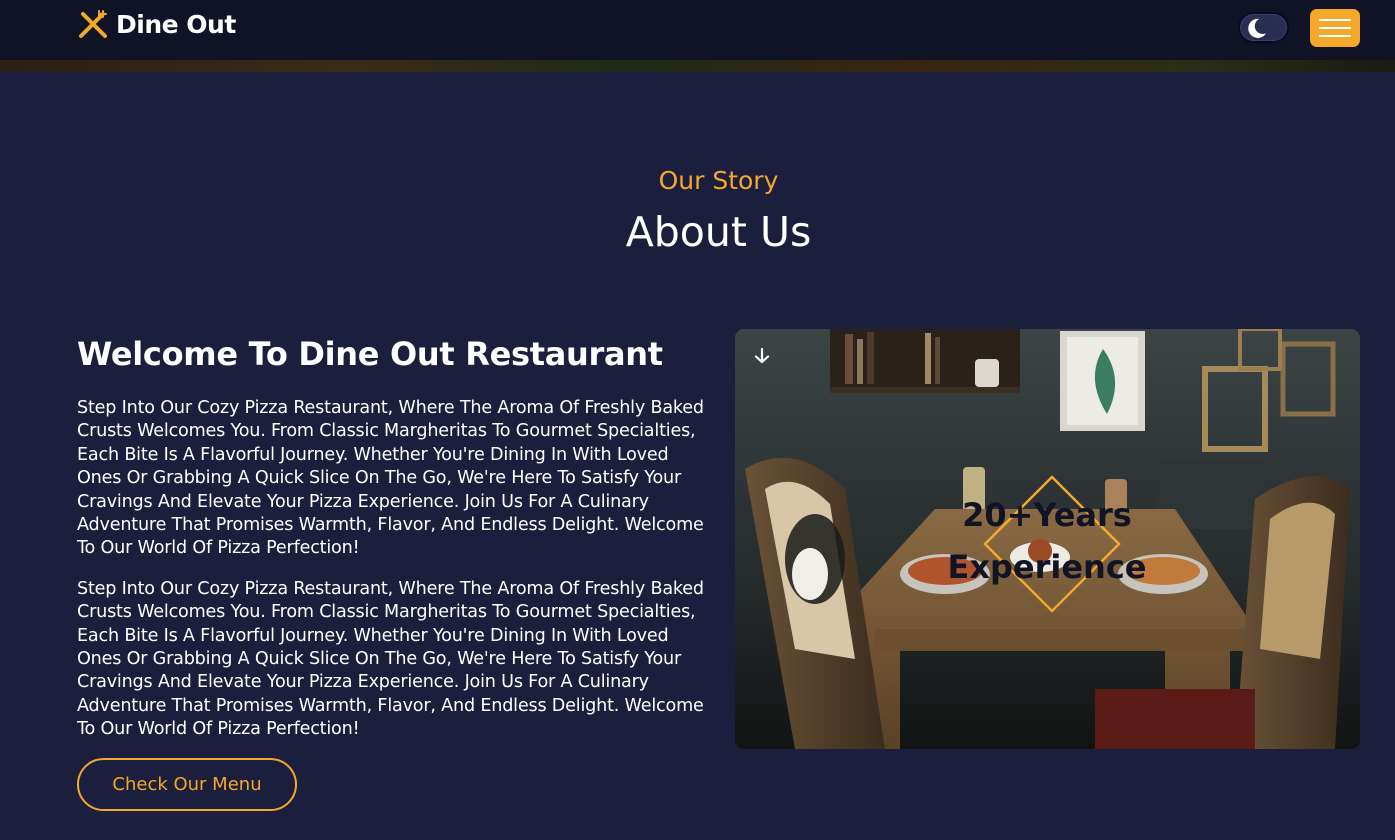 Image resolution: width=1395 pixels, height=840 pixels. Describe the element at coordinates (697, 30) in the screenshot. I see `navbar: Dine Out` at that location.